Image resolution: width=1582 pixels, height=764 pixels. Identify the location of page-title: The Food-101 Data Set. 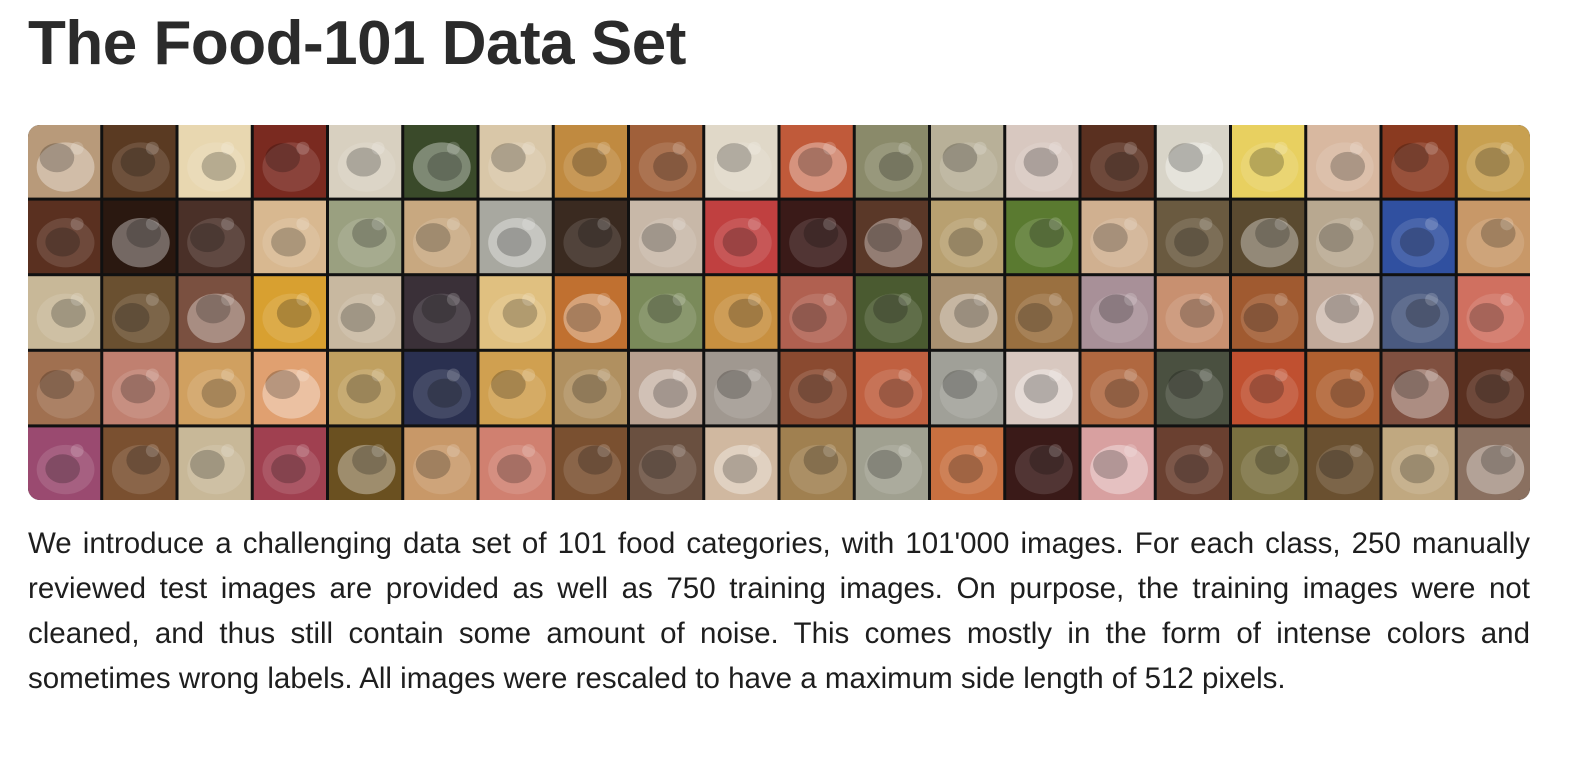
(357, 43).